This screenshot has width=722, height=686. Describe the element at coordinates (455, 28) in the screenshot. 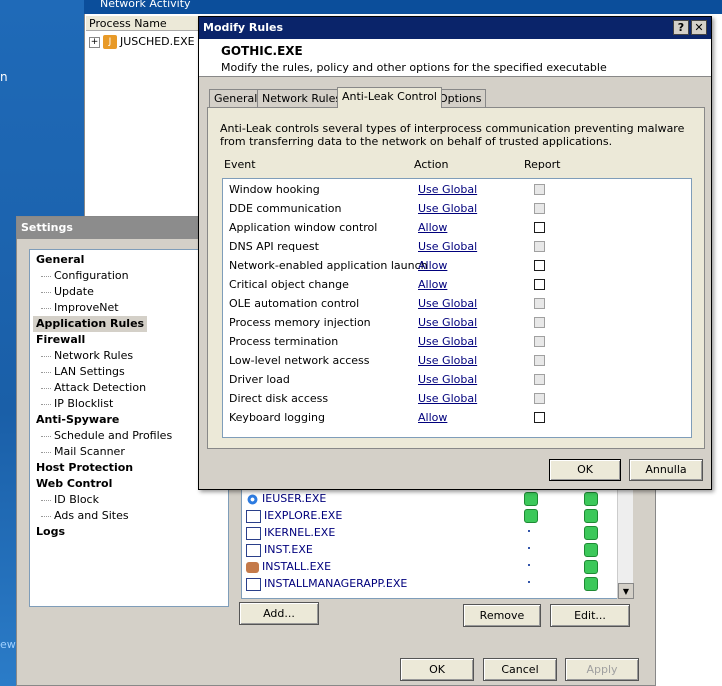

I see `modify-rules-titlebar: Modify Rules ? ✕` at that location.